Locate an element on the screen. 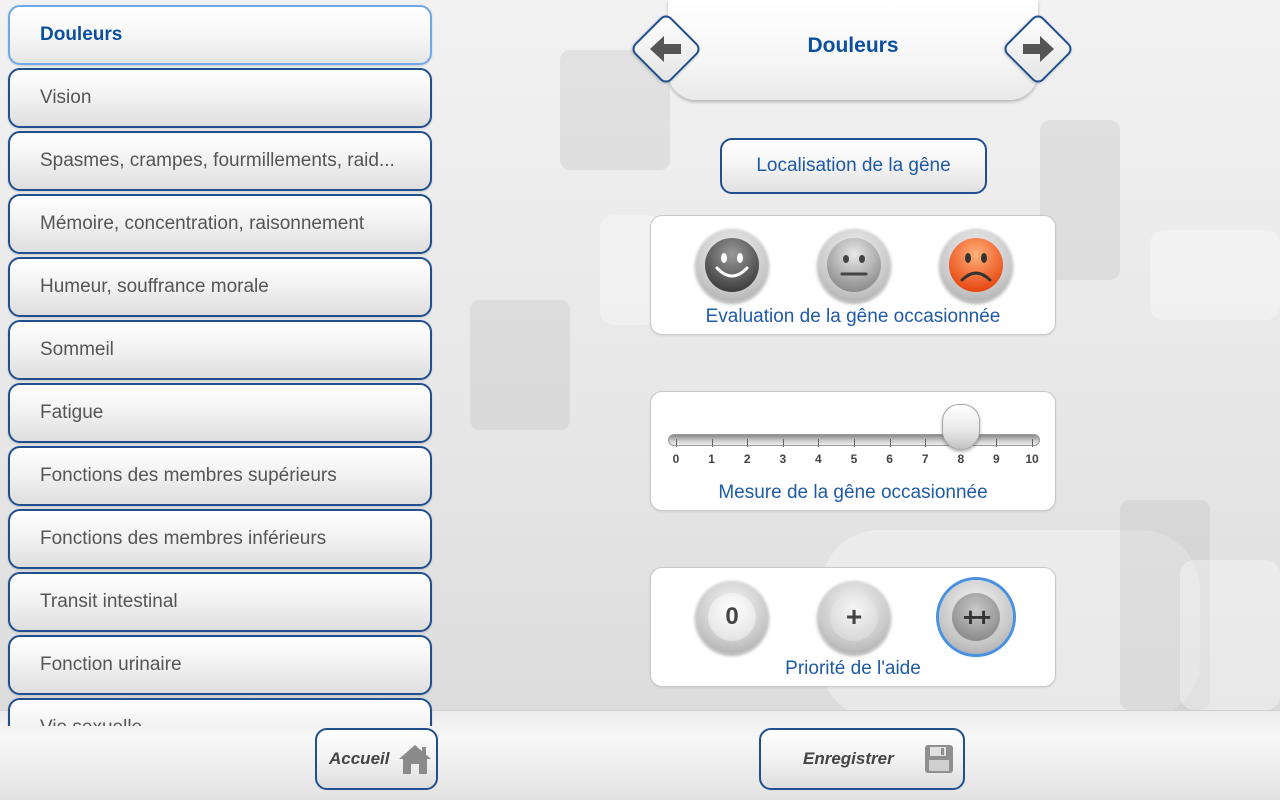 The image size is (1280, 800). slider-tick-label: 3 is located at coordinates (783, 459).